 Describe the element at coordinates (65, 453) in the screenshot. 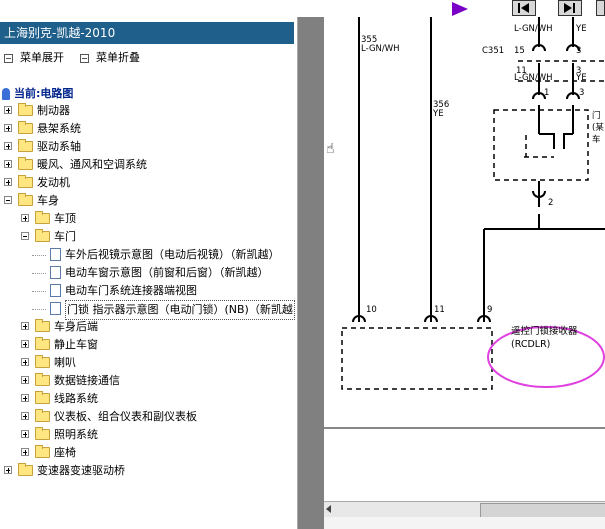

I see `tree-item-label: 座椅` at that location.